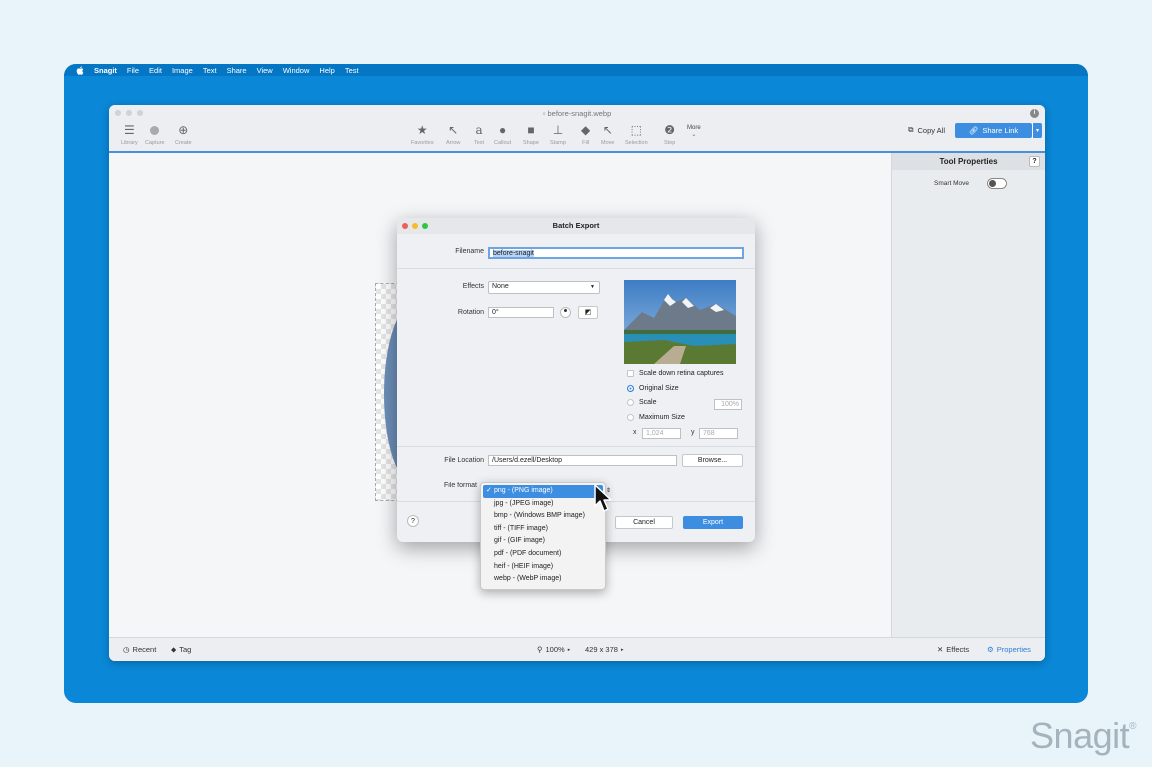 This screenshot has width=1152, height=767. Describe the element at coordinates (718, 433) in the screenshot. I see `max-height-field: 768` at that location.